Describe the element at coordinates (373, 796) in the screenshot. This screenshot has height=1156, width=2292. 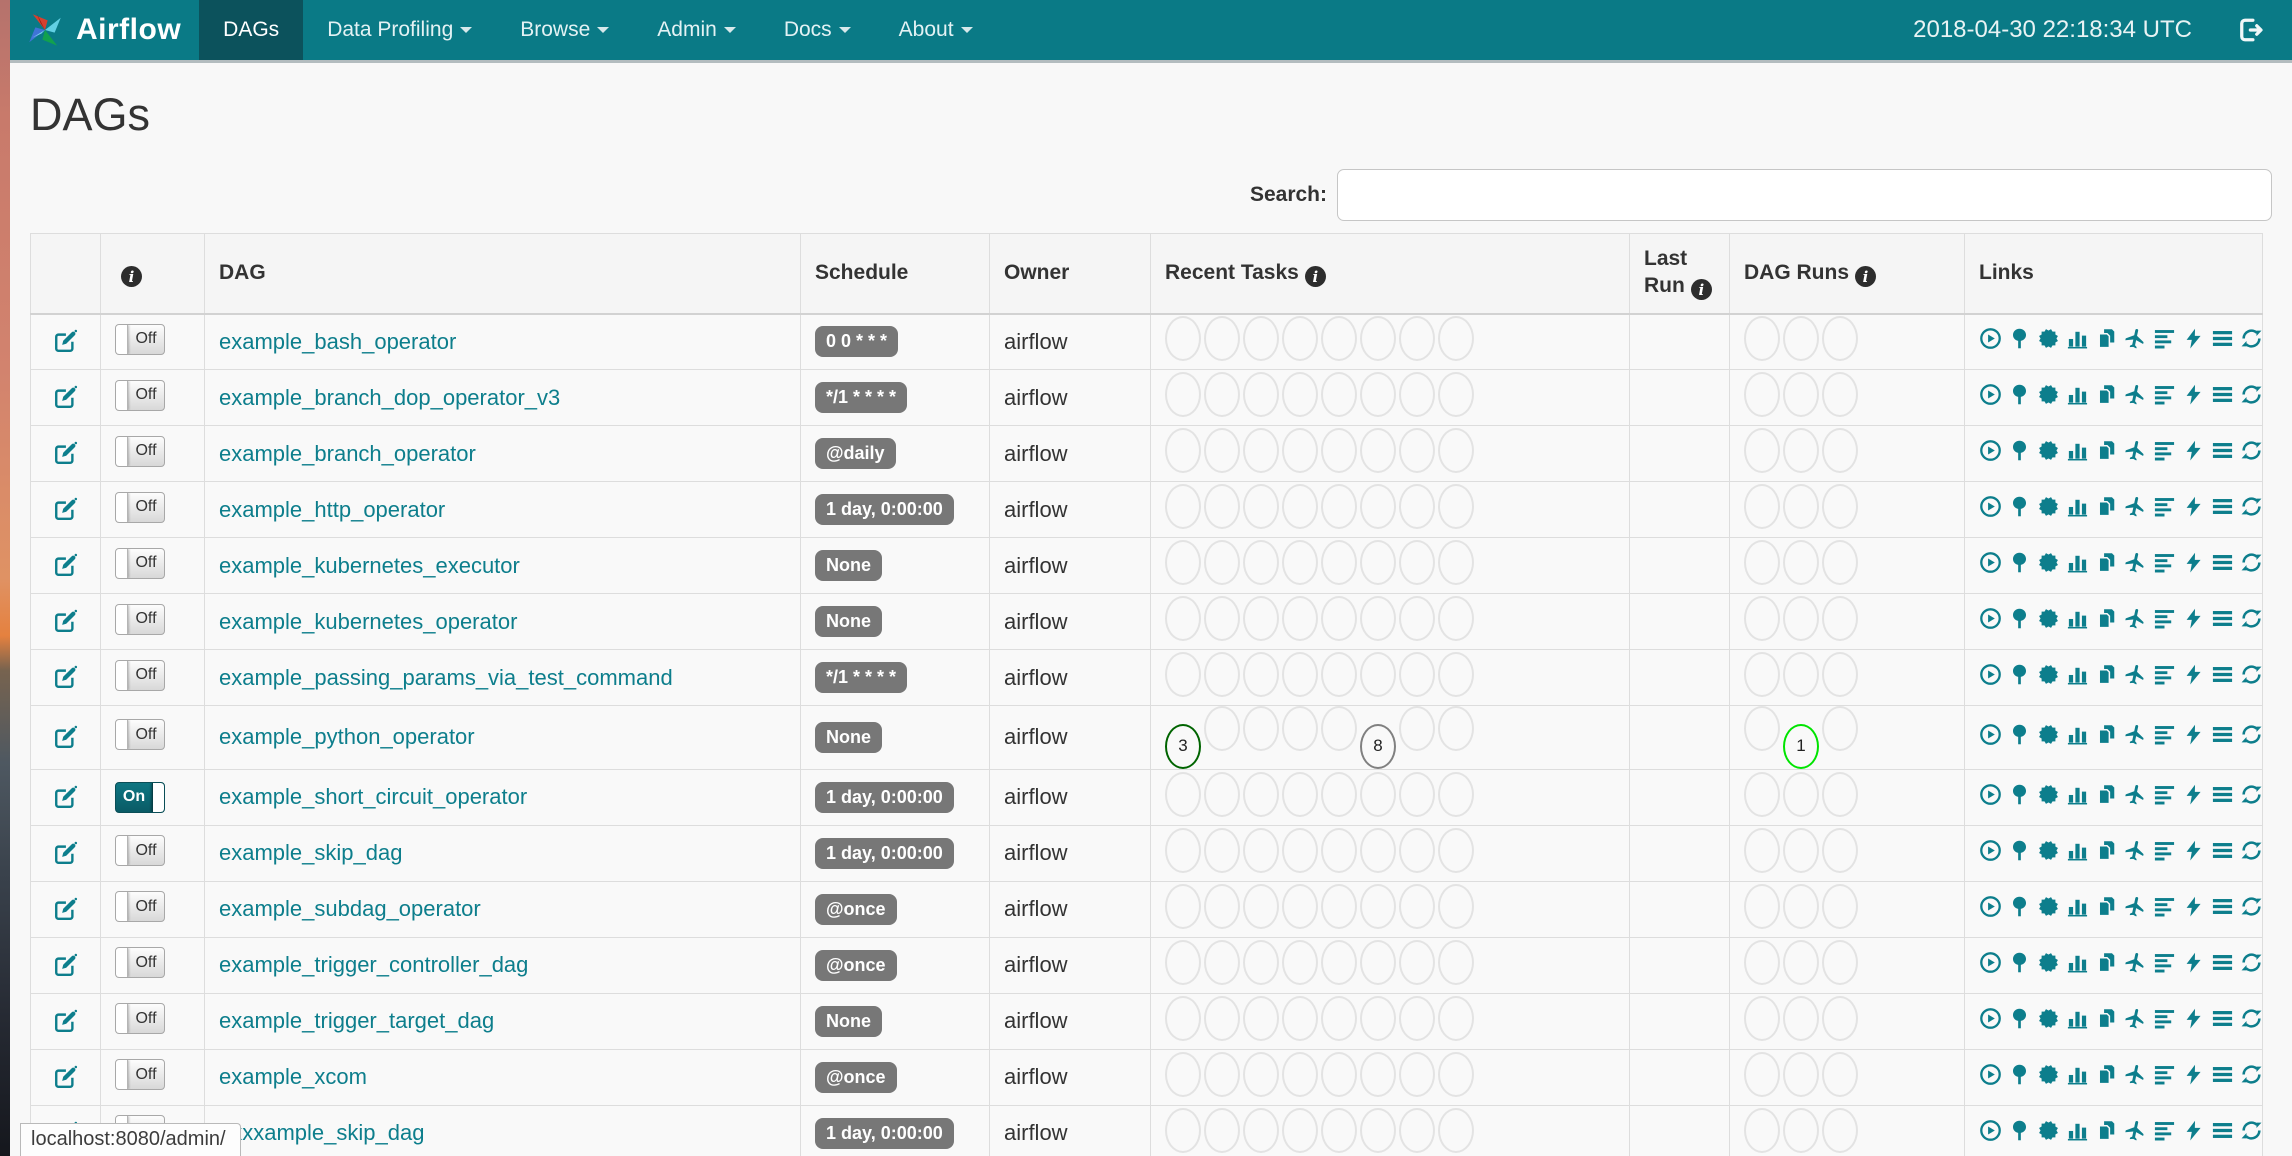
I see `dag-link: example_short_circuit_operator` at that location.